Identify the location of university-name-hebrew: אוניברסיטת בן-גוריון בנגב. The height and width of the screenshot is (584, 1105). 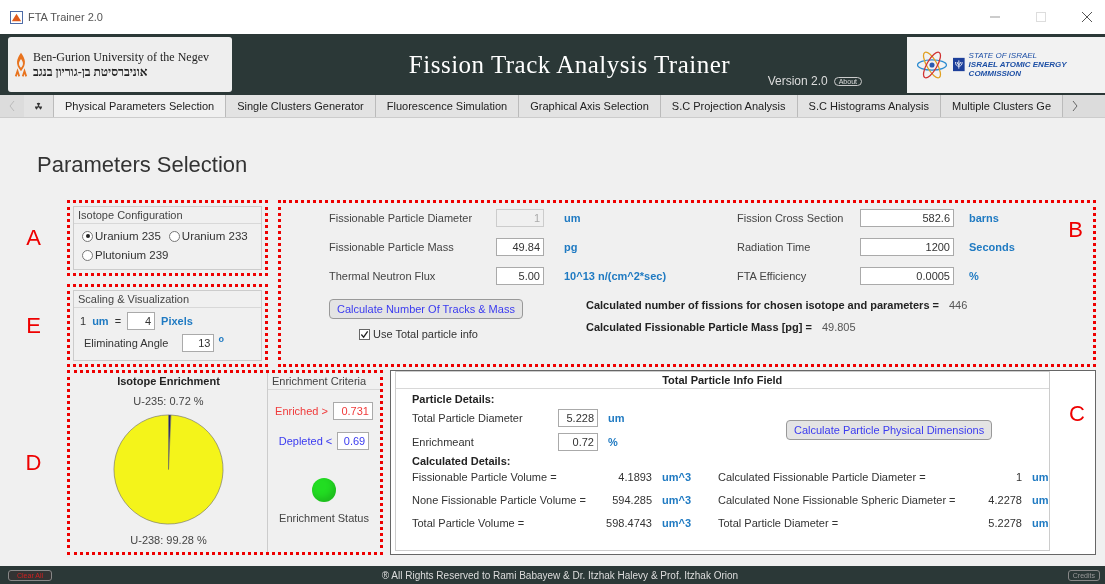
(91, 72).